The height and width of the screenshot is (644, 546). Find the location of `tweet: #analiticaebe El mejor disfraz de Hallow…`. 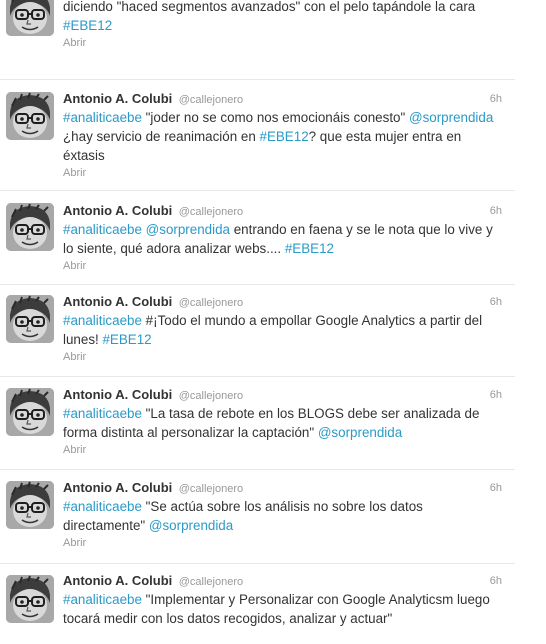

tweet: #analiticaebe El mejor disfraz de Hallow… is located at coordinates (257, 40).